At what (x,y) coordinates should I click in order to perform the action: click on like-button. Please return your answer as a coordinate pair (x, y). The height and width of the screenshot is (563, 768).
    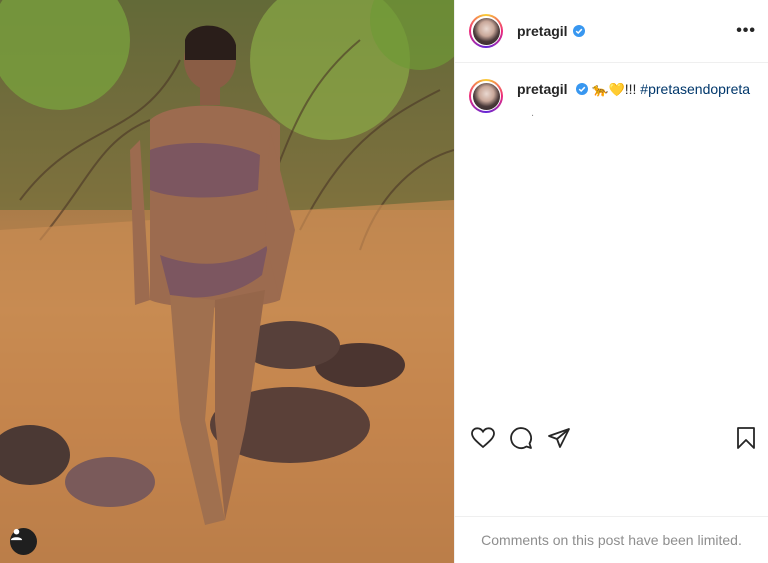
    Looking at the image, I should click on (483, 438).